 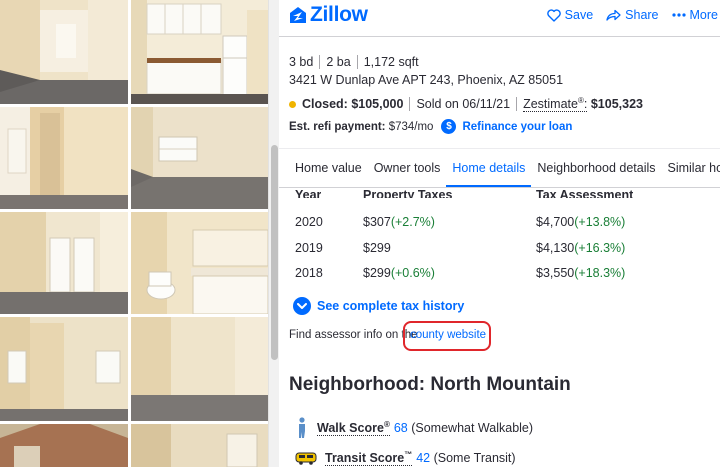 I want to click on refinance-link: Refinance your loan, so click(x=517, y=127).